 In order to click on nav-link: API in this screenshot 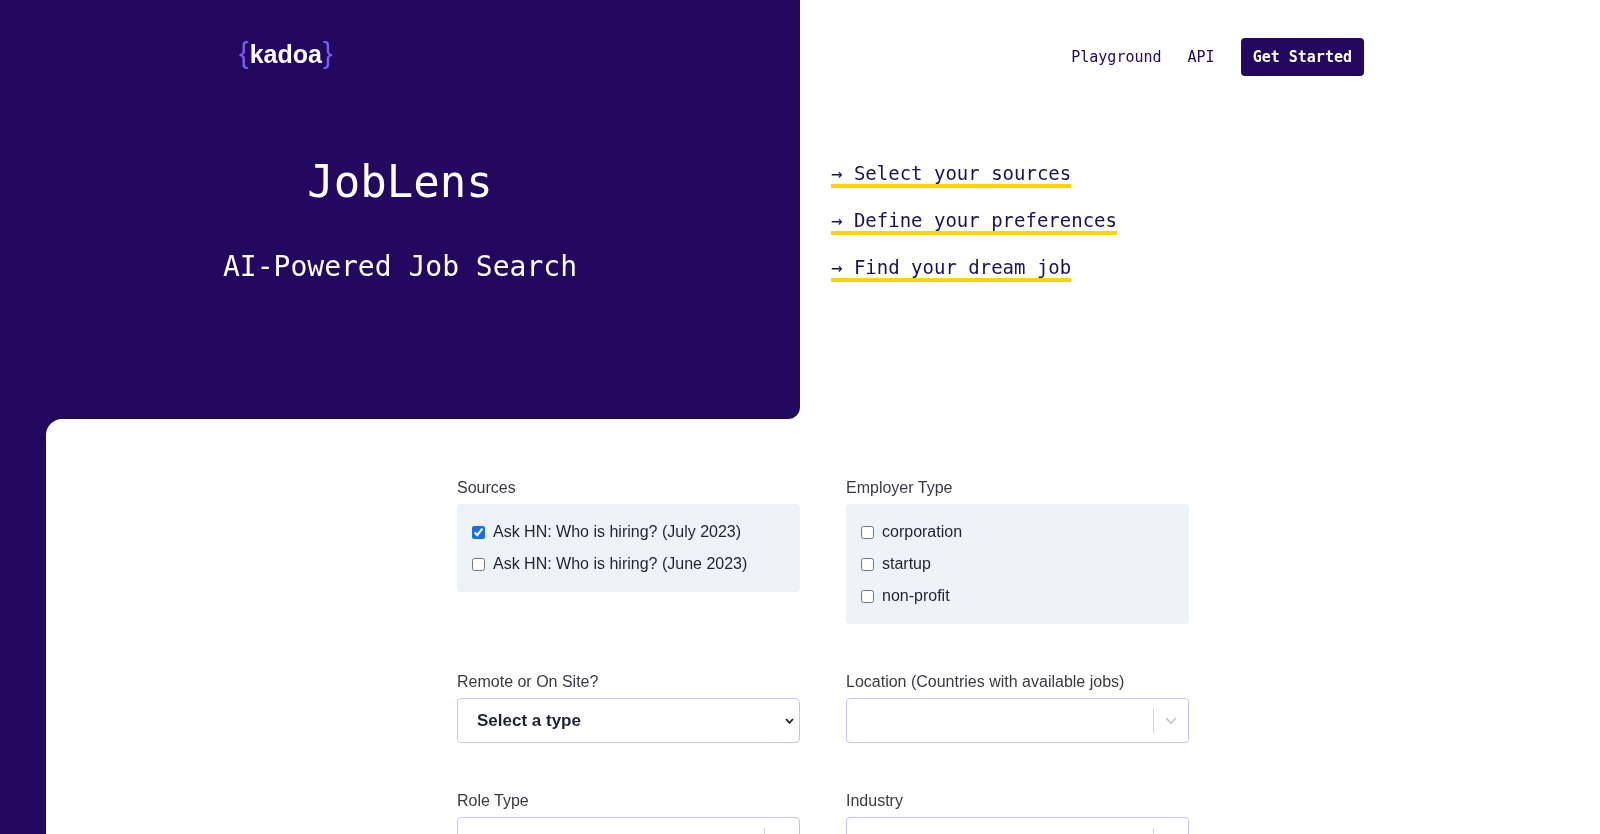, I will do `click(1201, 57)`.